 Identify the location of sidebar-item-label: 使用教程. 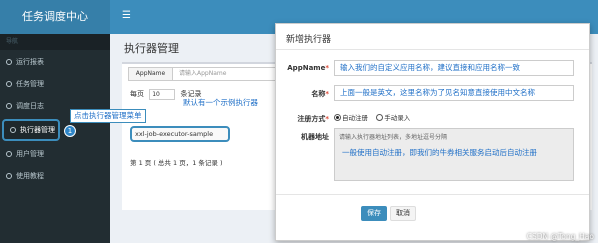
(30, 176).